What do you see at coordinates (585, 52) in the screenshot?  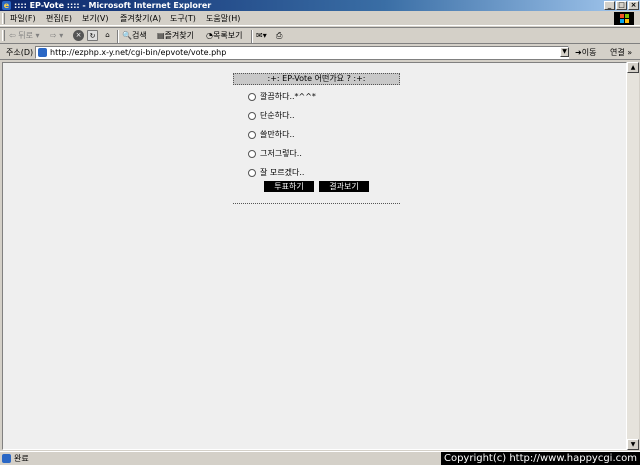 I see `go-button: ➜이동` at bounding box center [585, 52].